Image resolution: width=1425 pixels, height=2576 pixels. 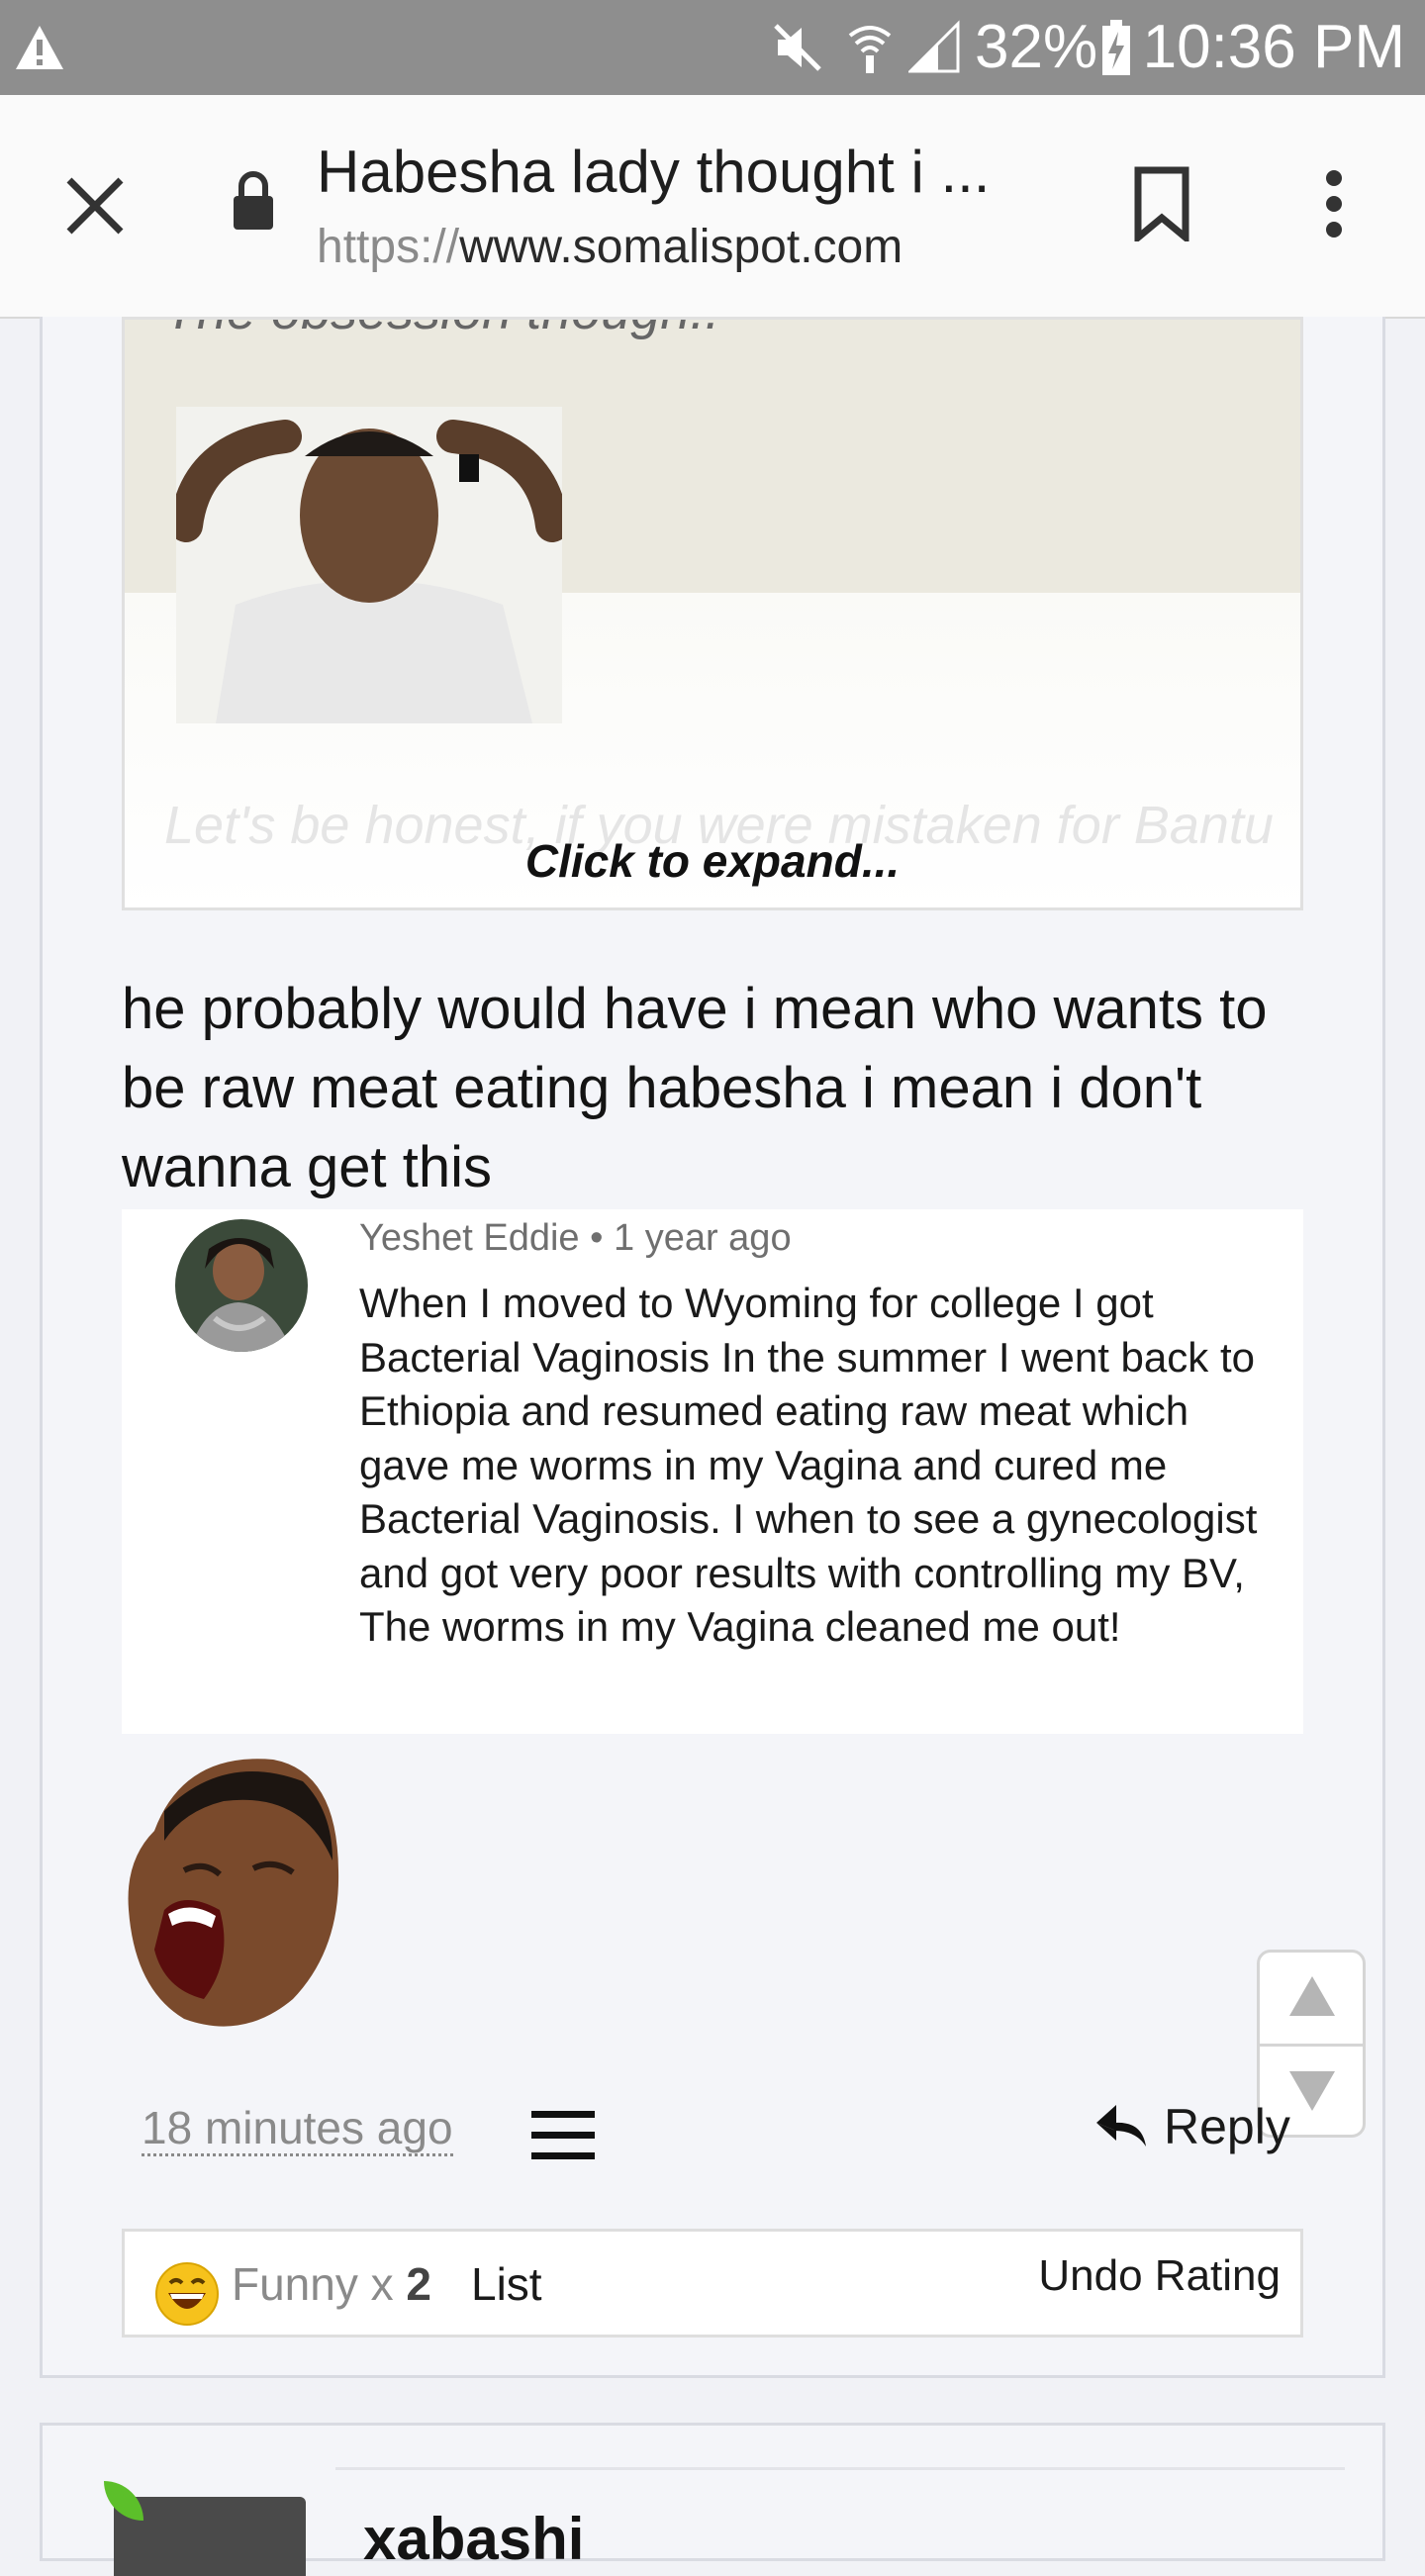 What do you see at coordinates (1116, 47) in the screenshot?
I see `battery-charging-icon` at bounding box center [1116, 47].